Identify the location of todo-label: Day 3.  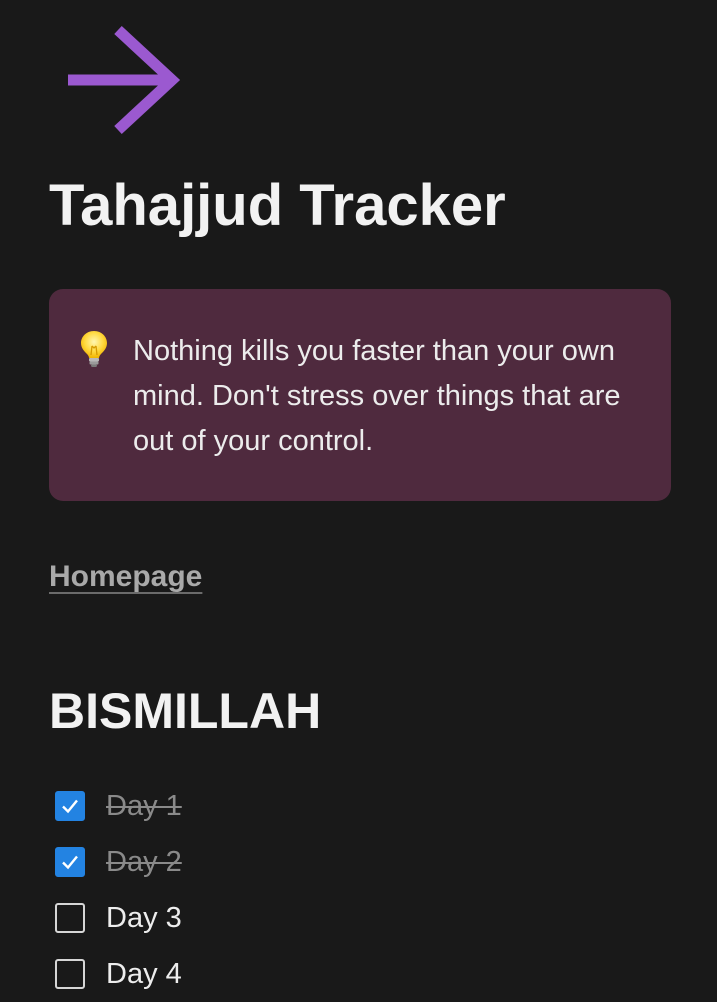
(144, 918).